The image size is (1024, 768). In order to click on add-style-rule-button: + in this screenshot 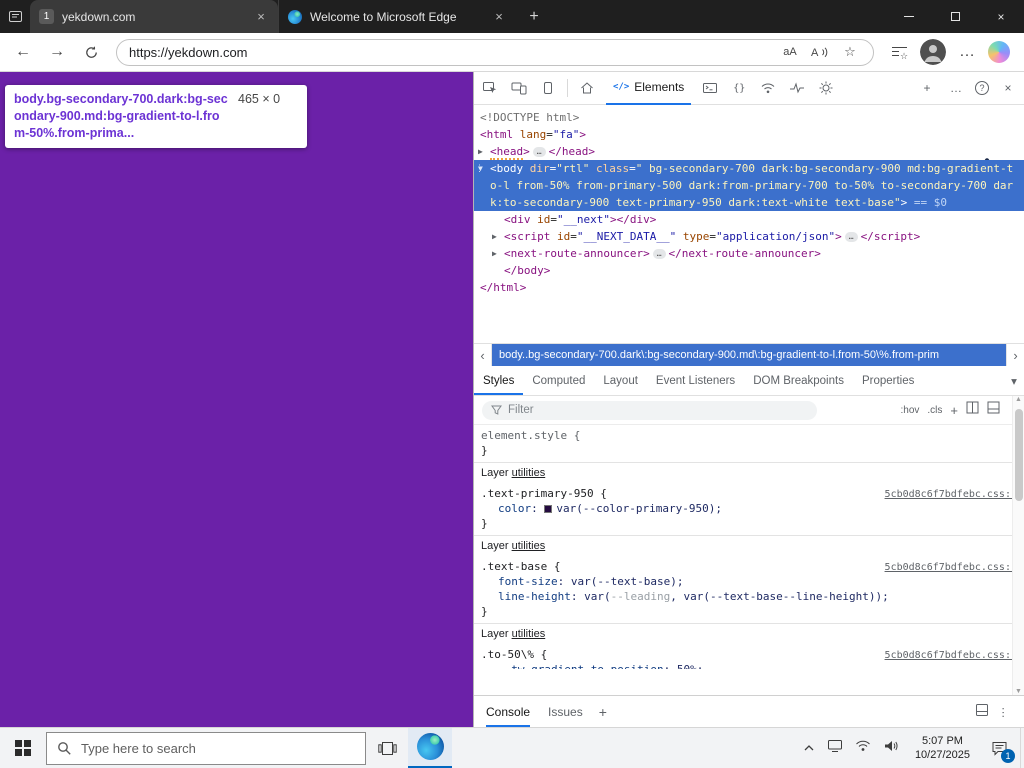, I will do `click(954, 410)`.